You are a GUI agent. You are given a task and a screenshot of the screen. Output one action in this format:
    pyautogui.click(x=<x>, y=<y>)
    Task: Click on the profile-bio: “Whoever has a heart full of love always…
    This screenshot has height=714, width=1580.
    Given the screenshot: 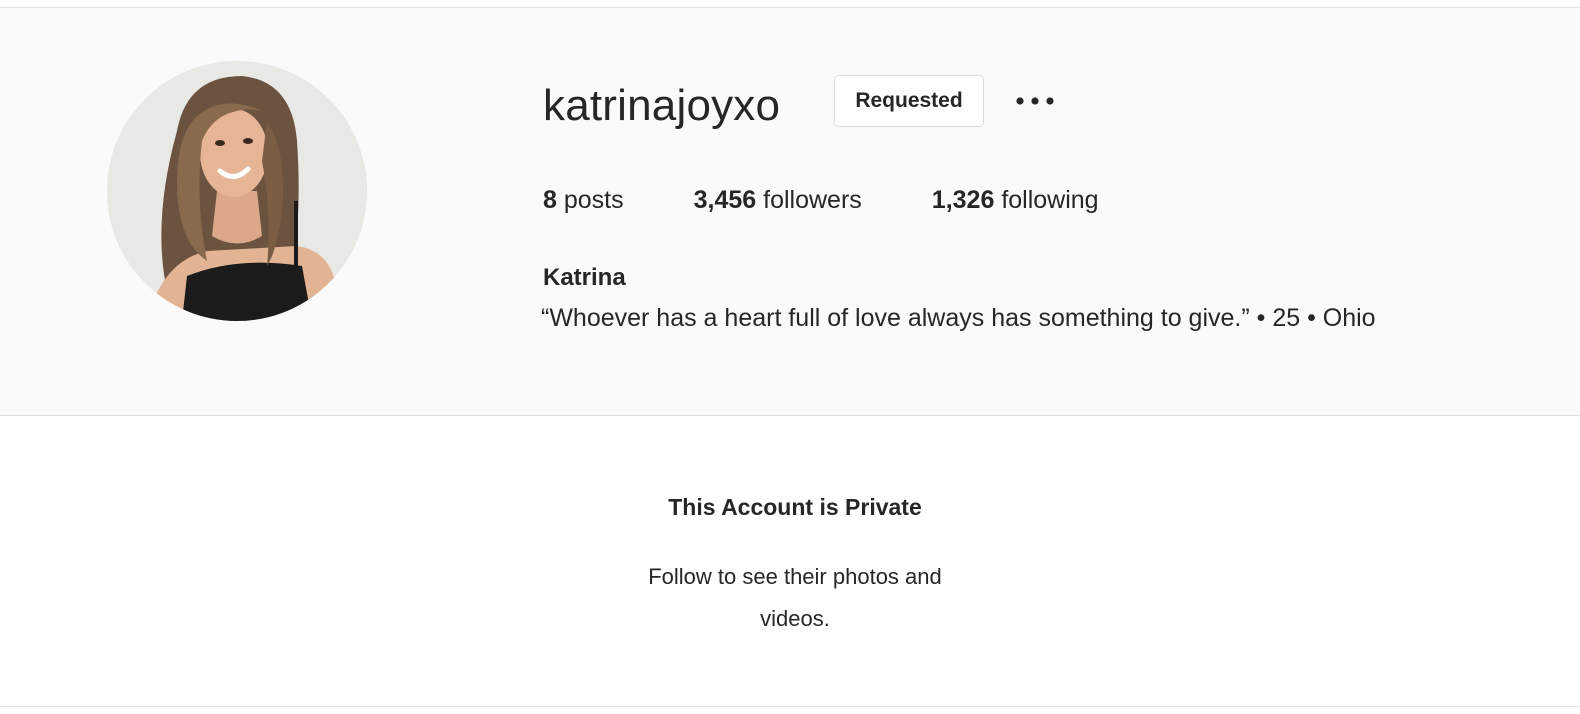 What is the action you would take?
    pyautogui.click(x=958, y=318)
    